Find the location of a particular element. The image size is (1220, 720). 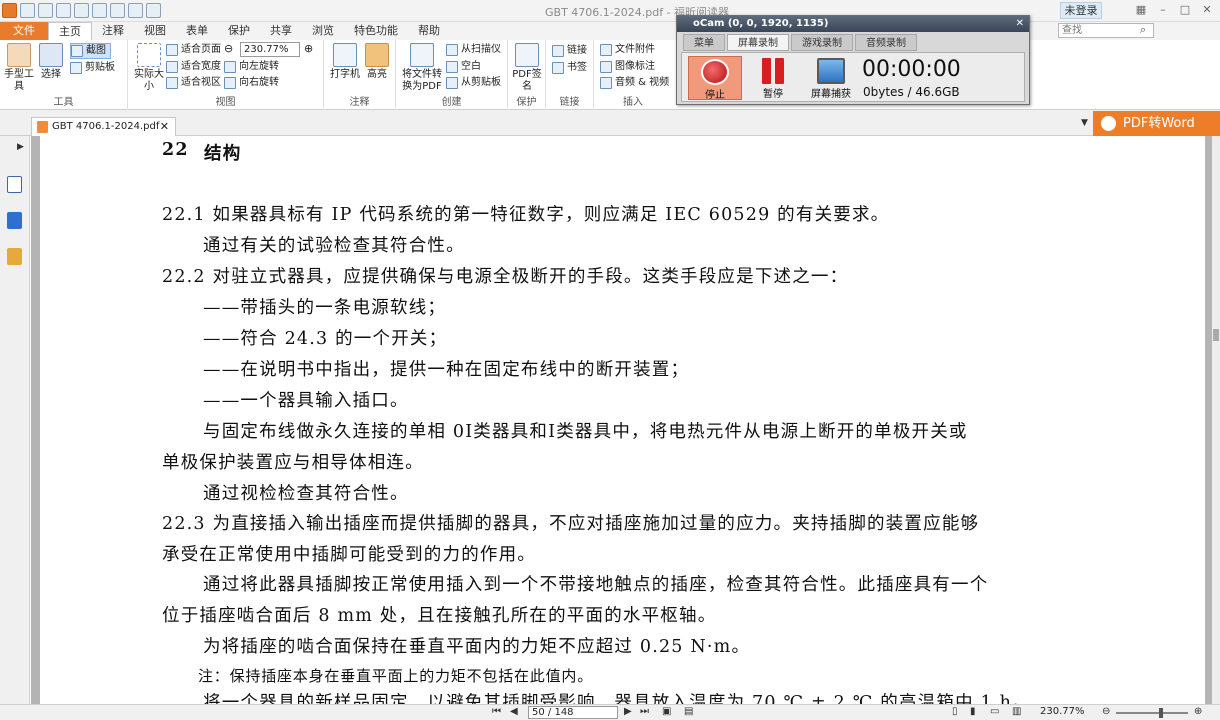

print-icon is located at coordinates (63, 10).